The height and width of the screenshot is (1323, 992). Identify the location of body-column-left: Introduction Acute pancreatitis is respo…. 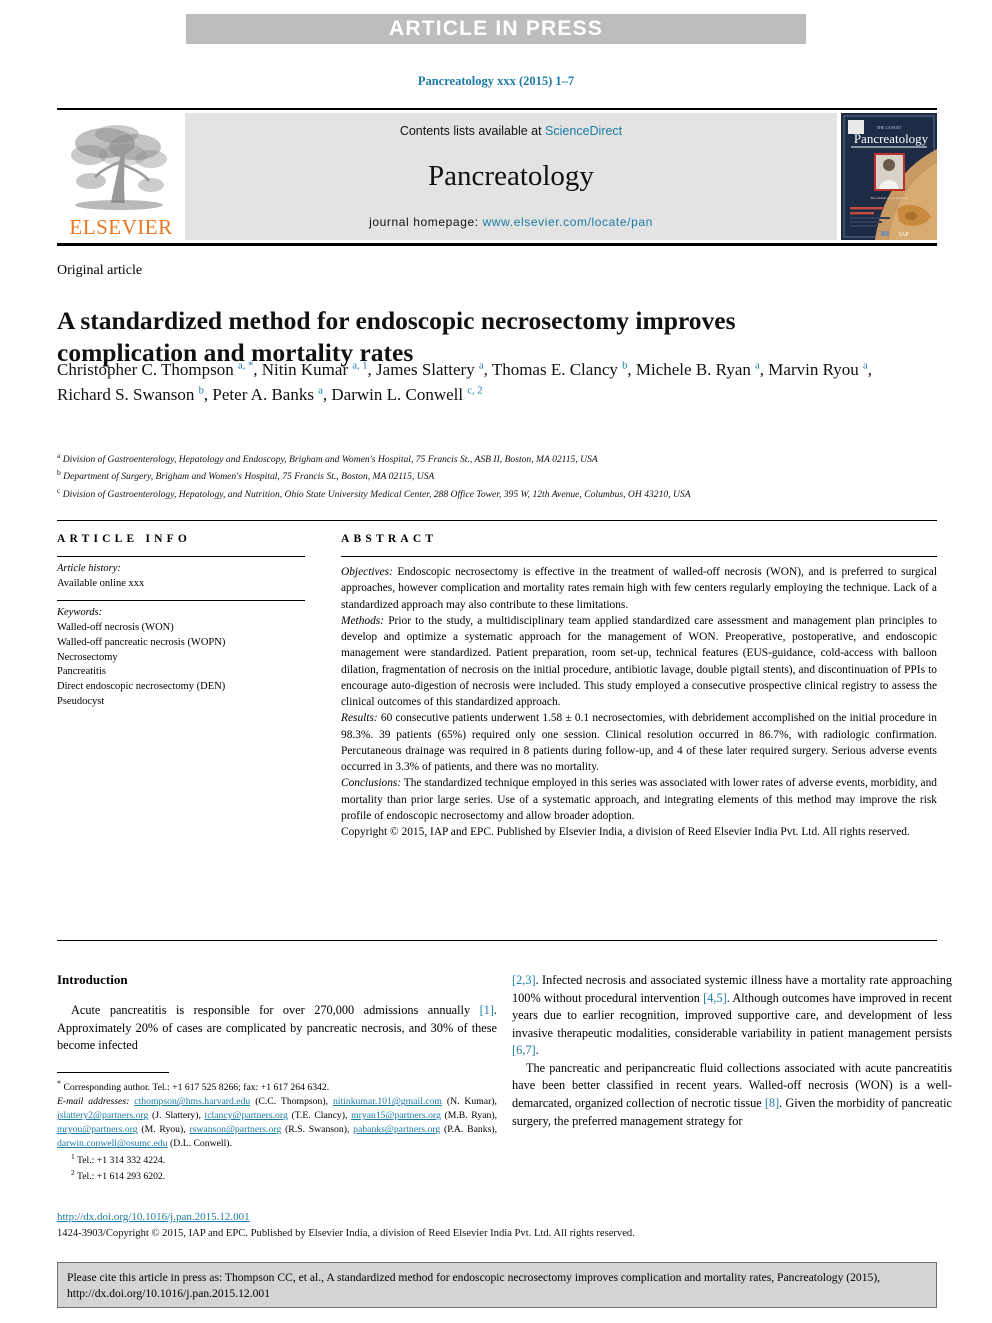
(277, 1013).